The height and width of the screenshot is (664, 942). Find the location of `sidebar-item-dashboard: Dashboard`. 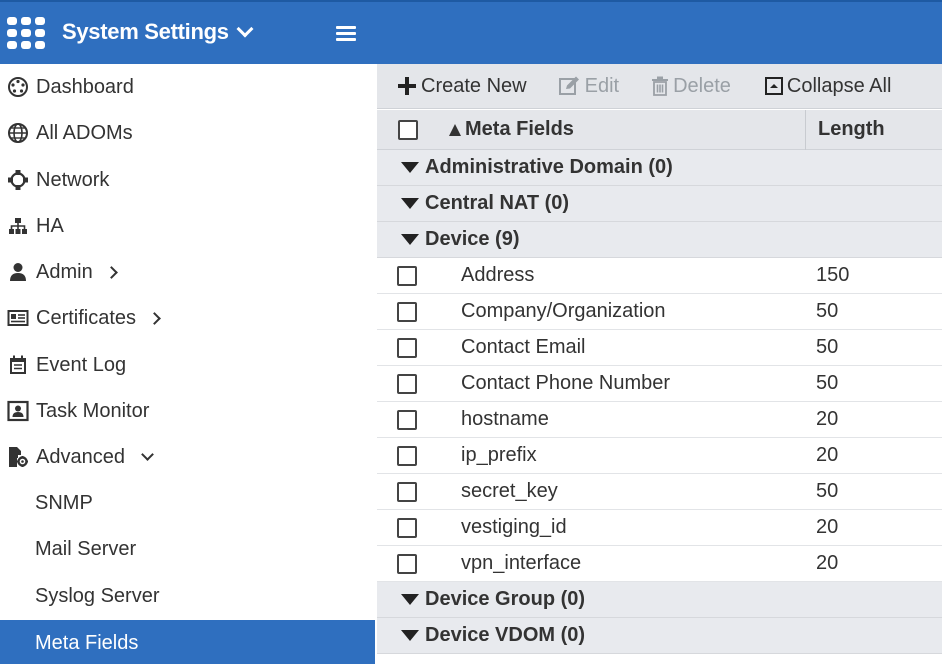

sidebar-item-dashboard: Dashboard is located at coordinates (187, 87).